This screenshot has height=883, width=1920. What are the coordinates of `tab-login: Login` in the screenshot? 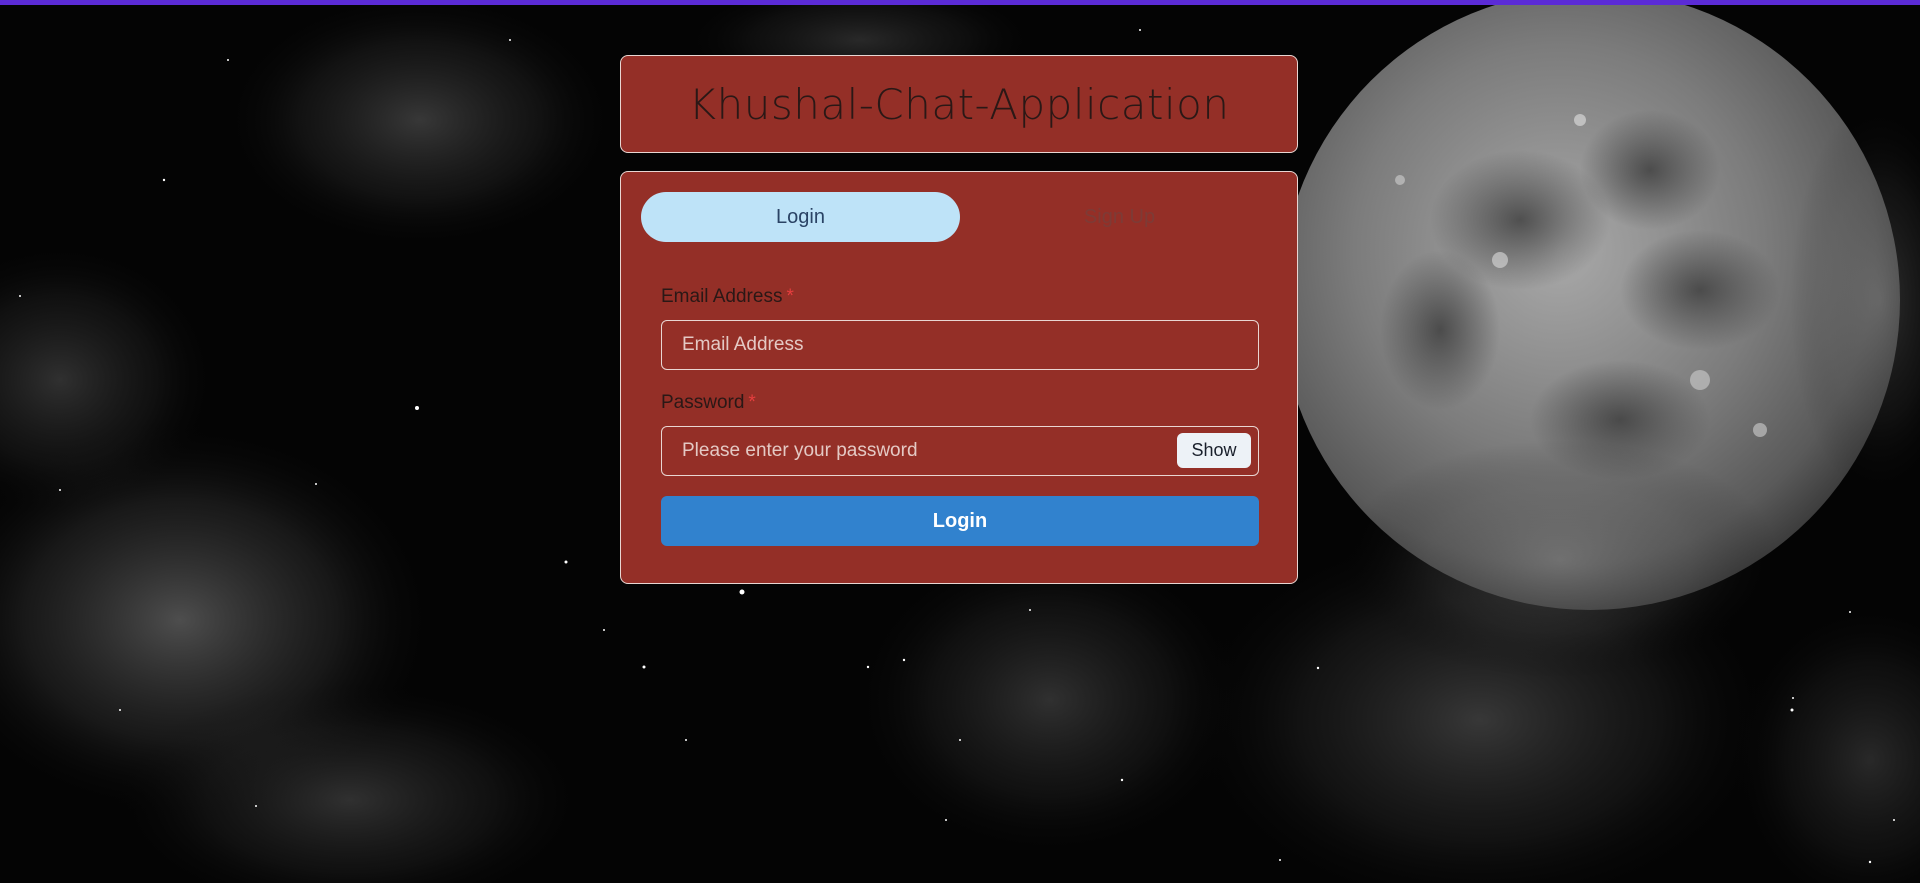 It's located at (800, 217).